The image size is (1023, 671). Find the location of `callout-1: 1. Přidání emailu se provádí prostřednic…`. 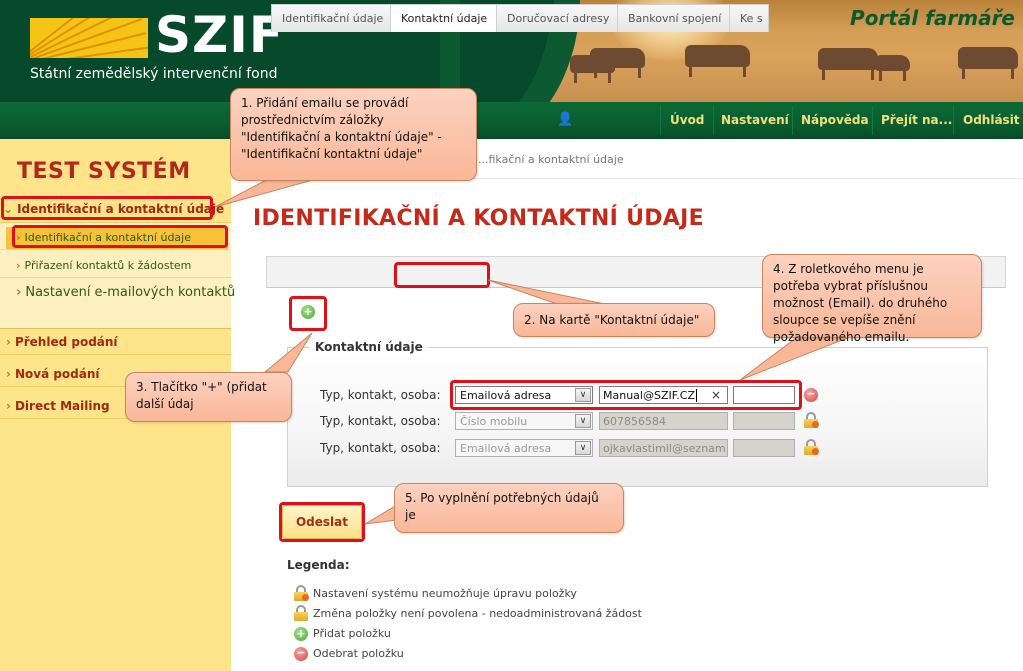

callout-1: 1. Přidání emailu se provádí prostřednic… is located at coordinates (353, 134).